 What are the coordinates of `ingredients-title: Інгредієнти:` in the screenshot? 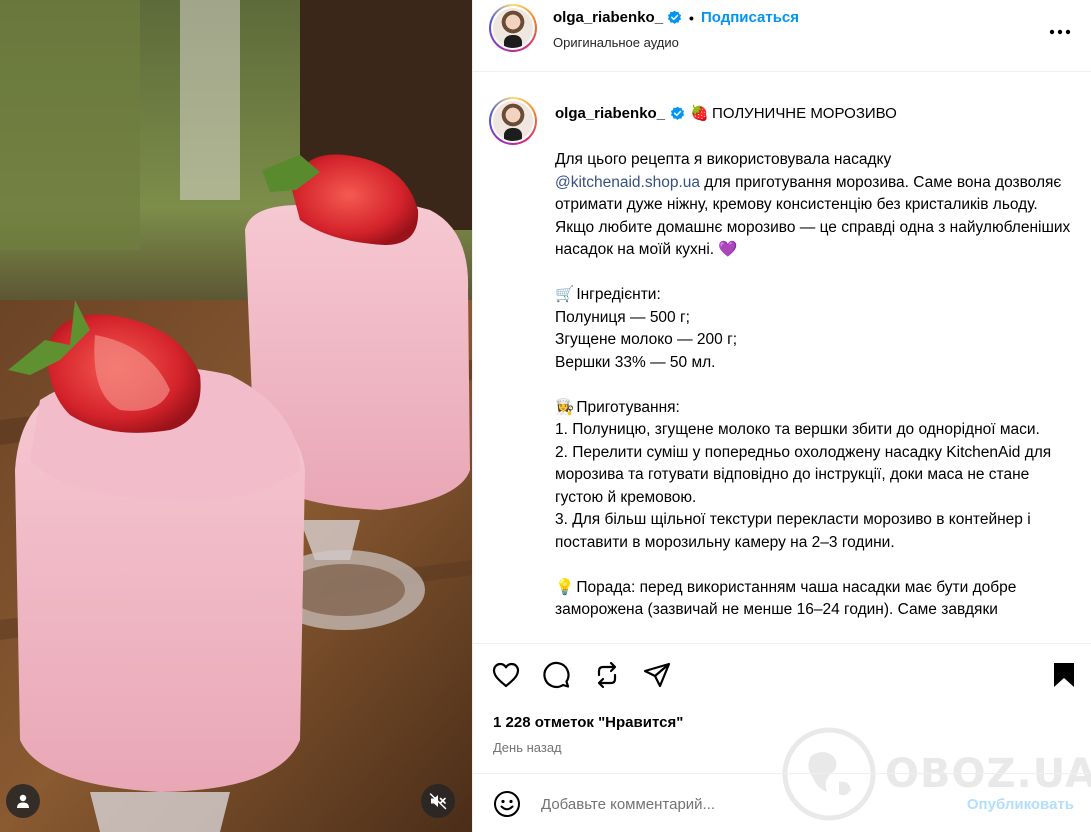 It's located at (618, 294).